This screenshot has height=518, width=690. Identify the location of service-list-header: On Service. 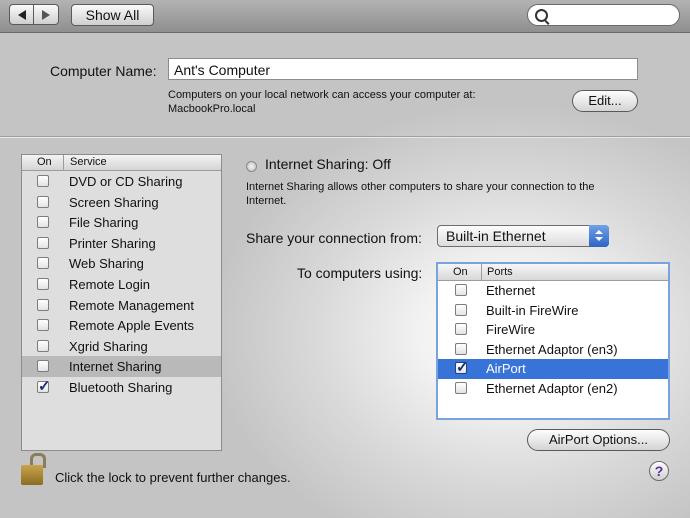
(121, 163).